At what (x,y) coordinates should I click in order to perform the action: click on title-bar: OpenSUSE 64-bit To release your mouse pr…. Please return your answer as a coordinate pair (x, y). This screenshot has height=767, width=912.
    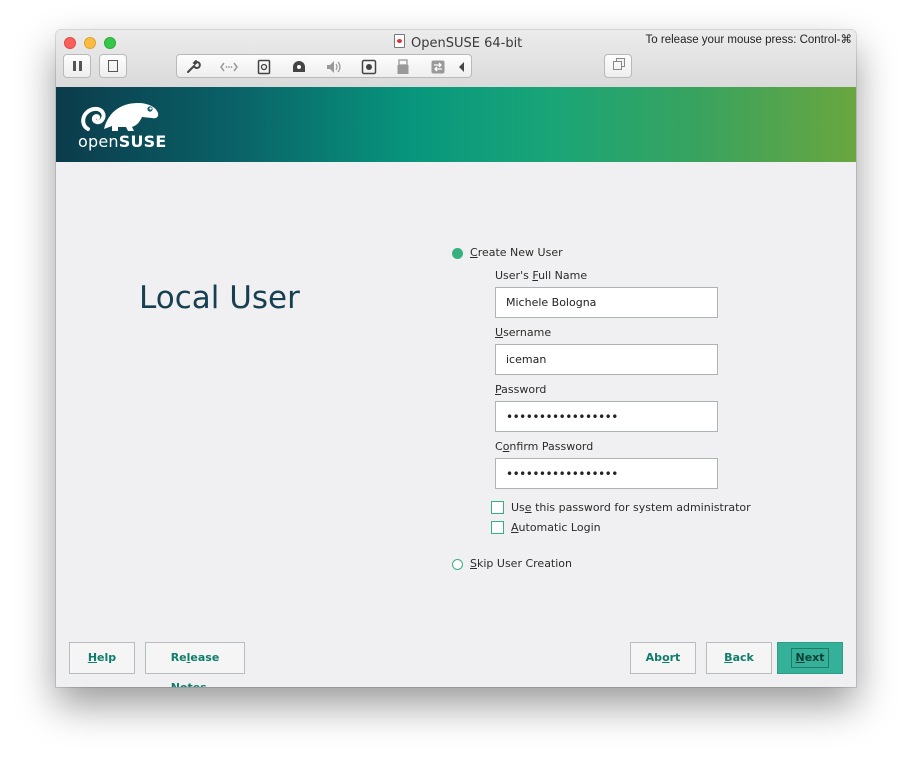
    Looking at the image, I should click on (456, 59).